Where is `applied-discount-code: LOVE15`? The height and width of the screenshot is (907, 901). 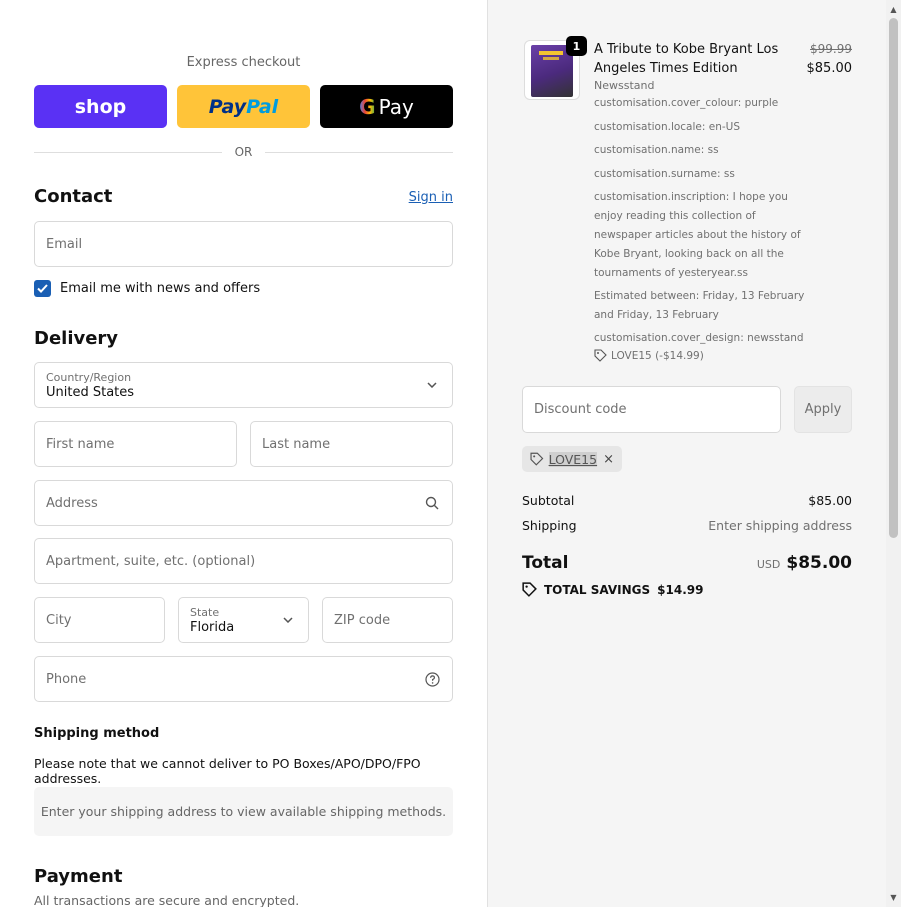 applied-discount-code: LOVE15 is located at coordinates (573, 459).